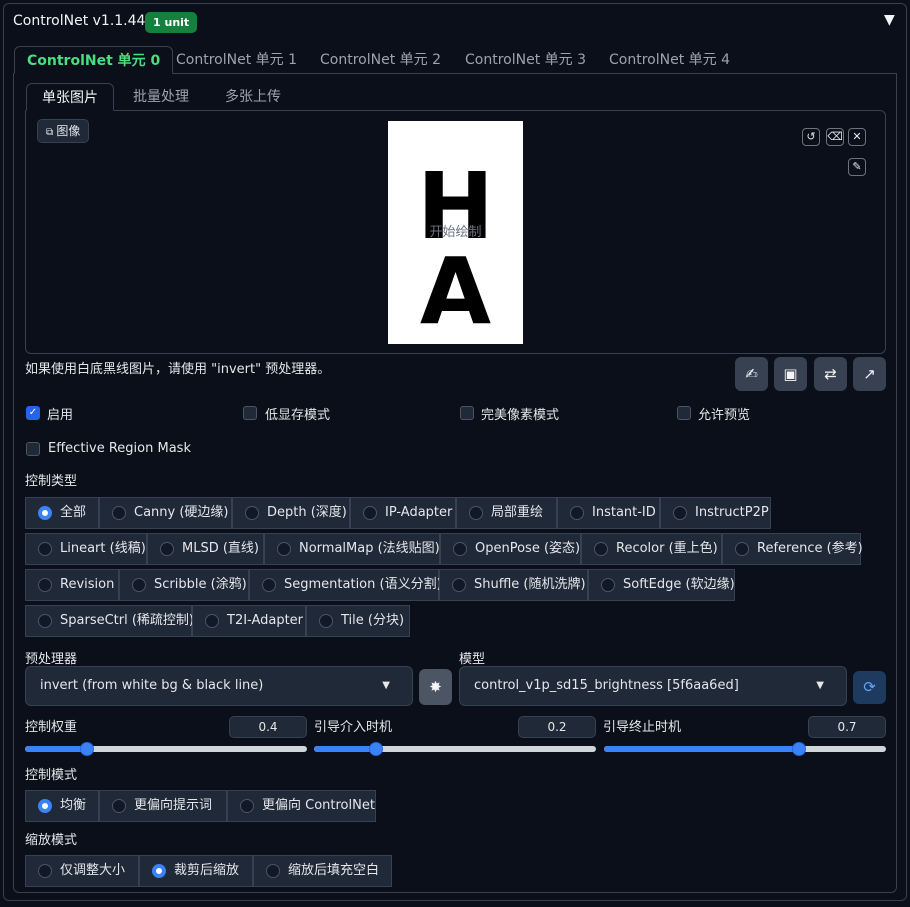 The height and width of the screenshot is (907, 910). Describe the element at coordinates (455, 291) in the screenshot. I see `image-letter-a: A` at that location.